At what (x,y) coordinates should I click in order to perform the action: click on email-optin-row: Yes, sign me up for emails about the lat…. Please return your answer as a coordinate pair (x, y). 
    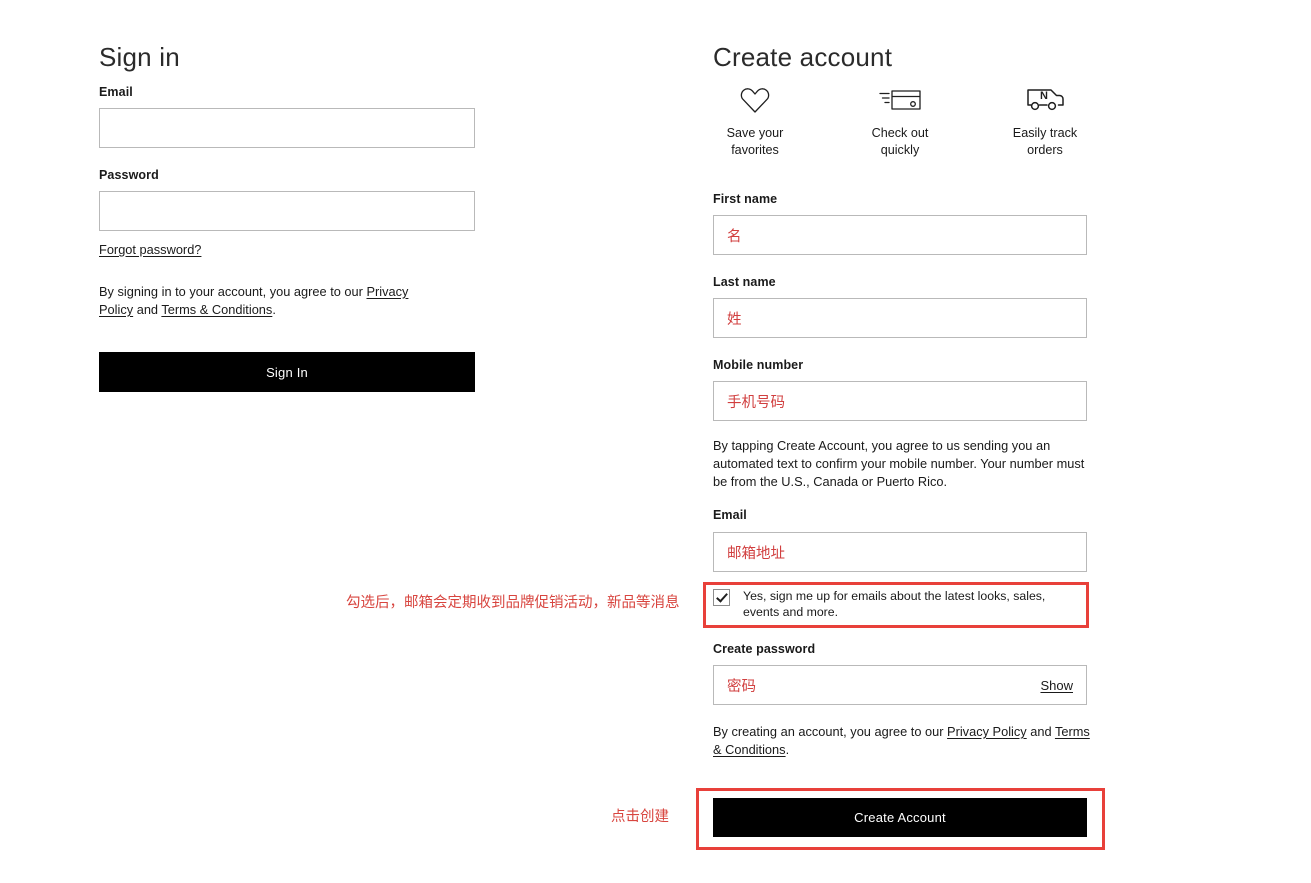
    Looking at the image, I should click on (900, 605).